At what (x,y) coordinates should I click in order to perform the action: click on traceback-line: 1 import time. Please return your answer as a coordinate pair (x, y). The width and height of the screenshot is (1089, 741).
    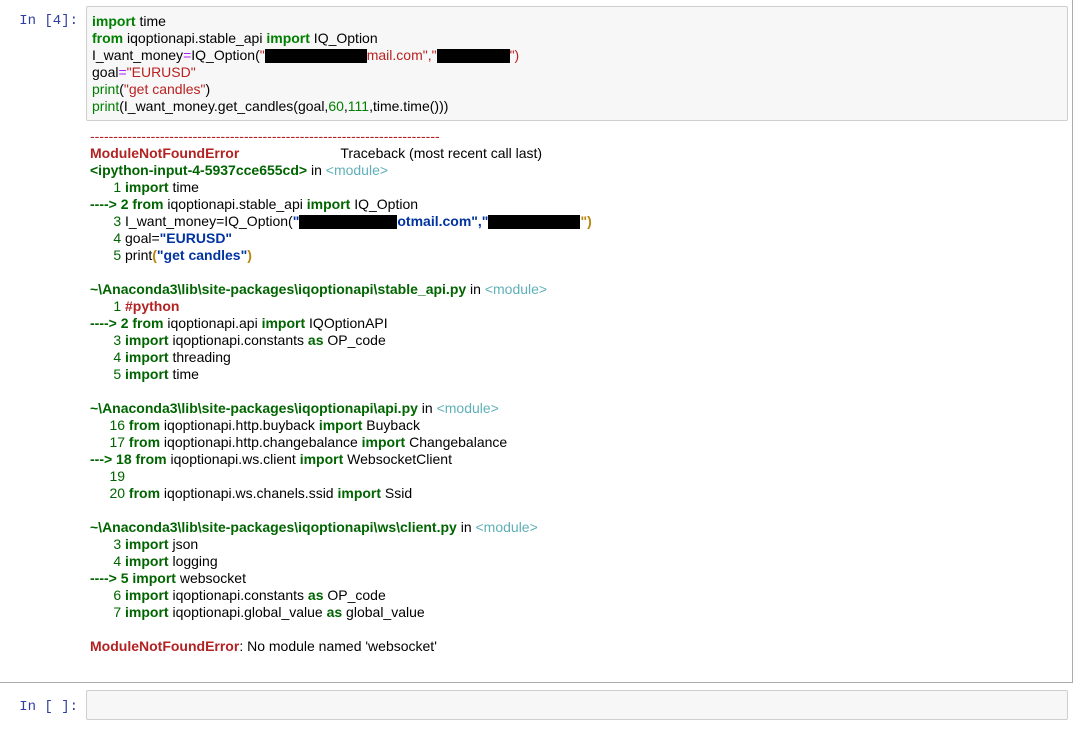
    Looking at the image, I should click on (144, 187).